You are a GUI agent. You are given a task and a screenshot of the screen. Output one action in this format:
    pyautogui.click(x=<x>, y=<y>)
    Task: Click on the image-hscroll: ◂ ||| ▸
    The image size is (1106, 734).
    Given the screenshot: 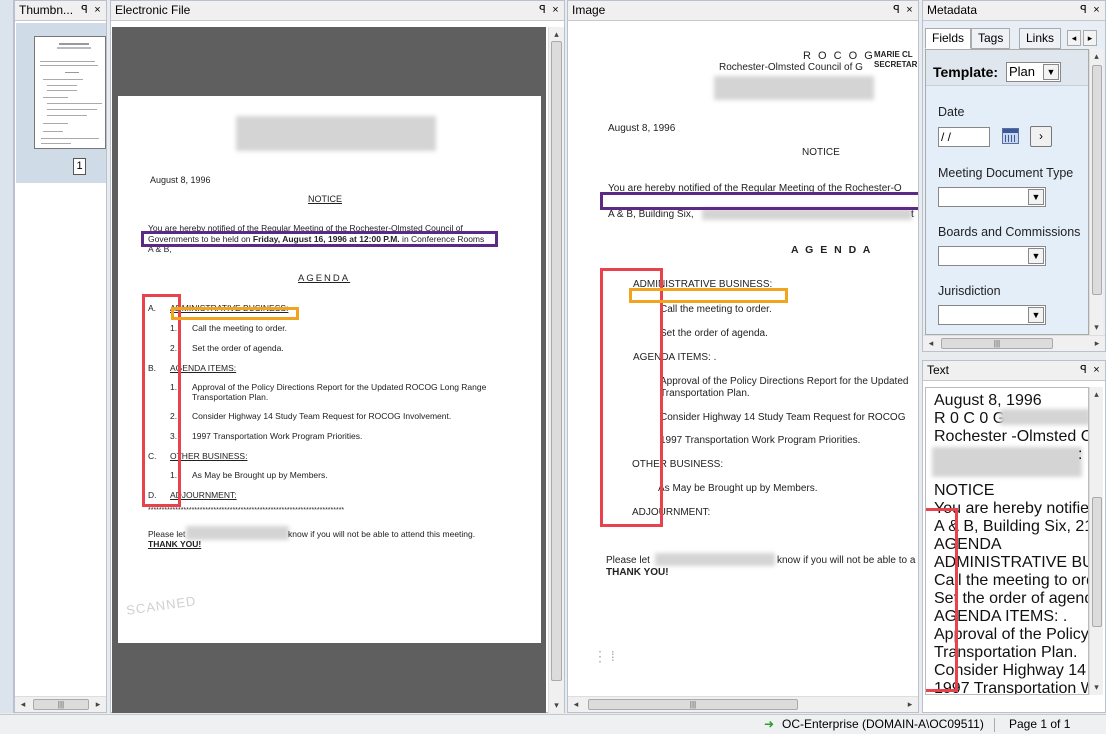 What is the action you would take?
    pyautogui.click(x=743, y=704)
    